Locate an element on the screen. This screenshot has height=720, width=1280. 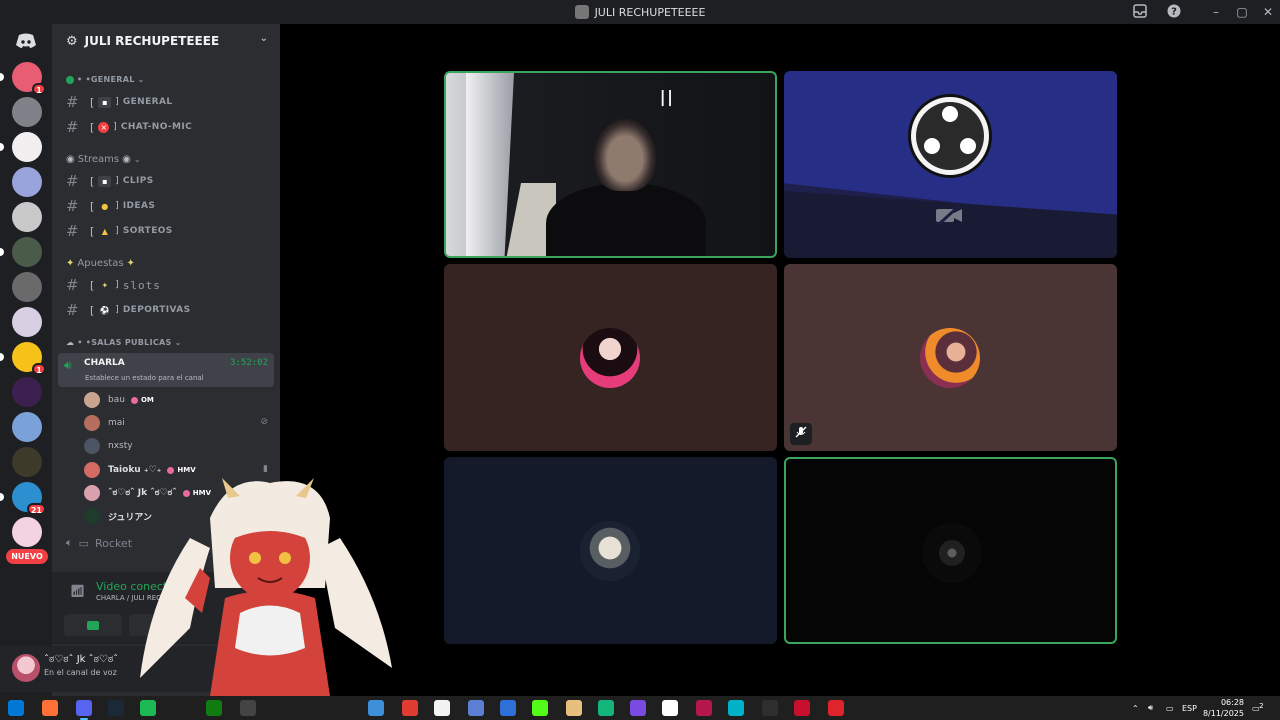
category-salas-publicas: ☁ • •SALAS PUBLICAS ⌄ is located at coordinates (124, 342).